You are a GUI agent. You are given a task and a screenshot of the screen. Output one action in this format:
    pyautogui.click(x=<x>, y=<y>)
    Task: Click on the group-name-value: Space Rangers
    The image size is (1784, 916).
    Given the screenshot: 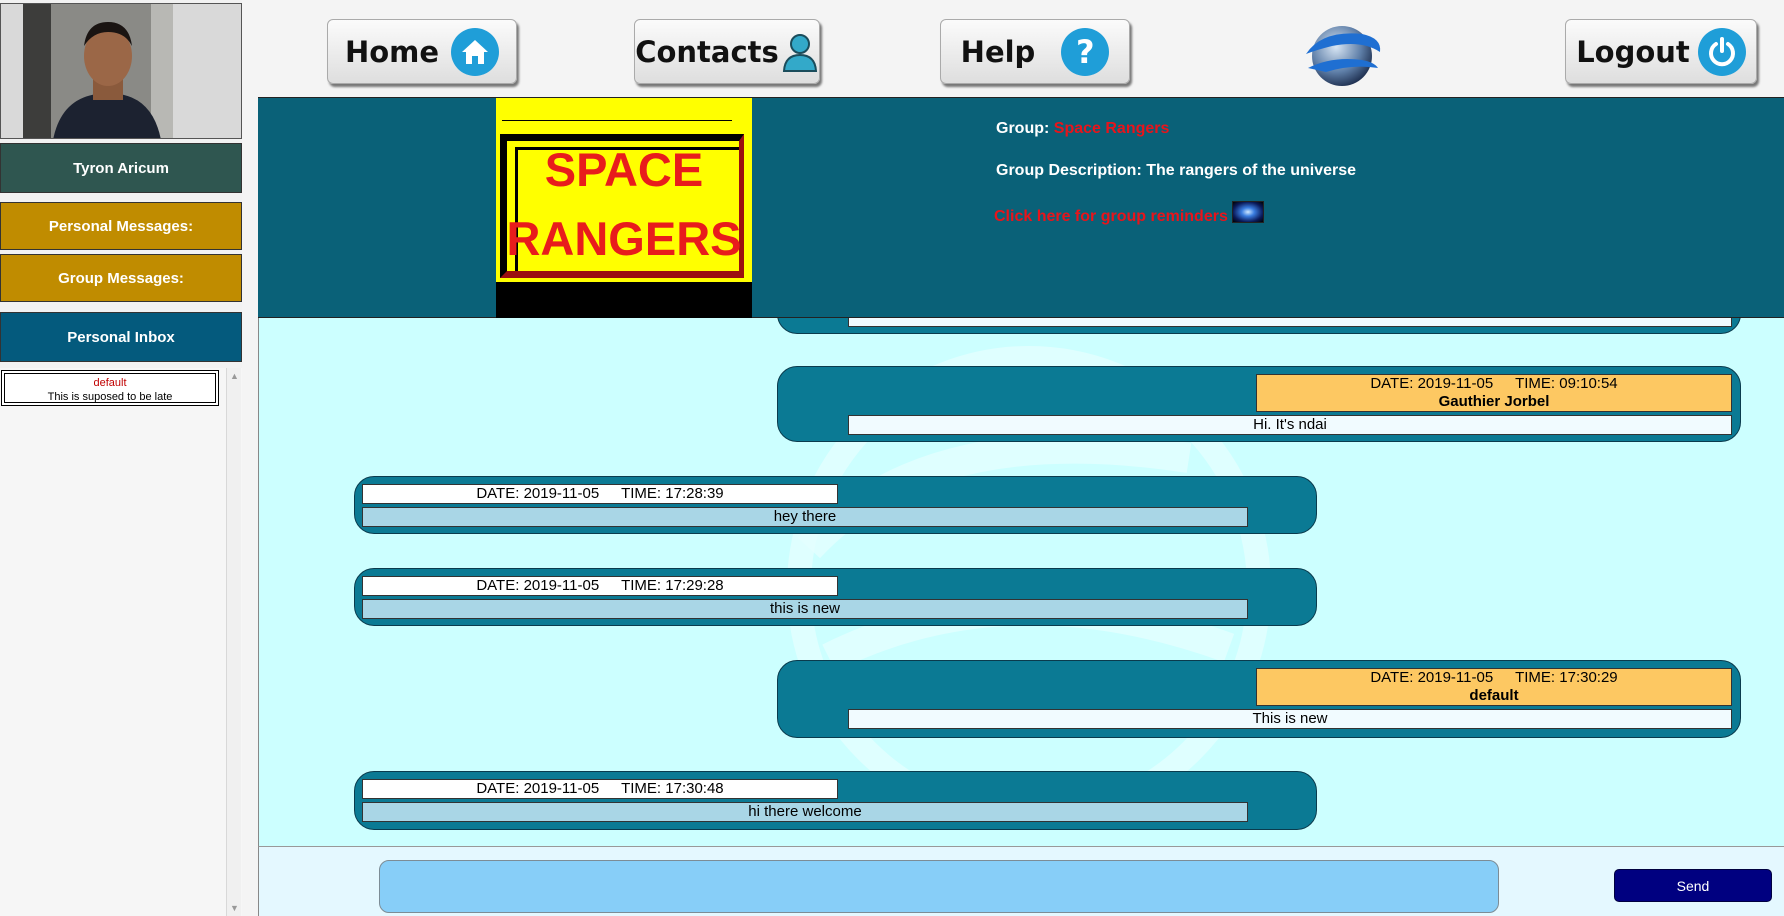 What is the action you would take?
    pyautogui.click(x=1111, y=128)
    